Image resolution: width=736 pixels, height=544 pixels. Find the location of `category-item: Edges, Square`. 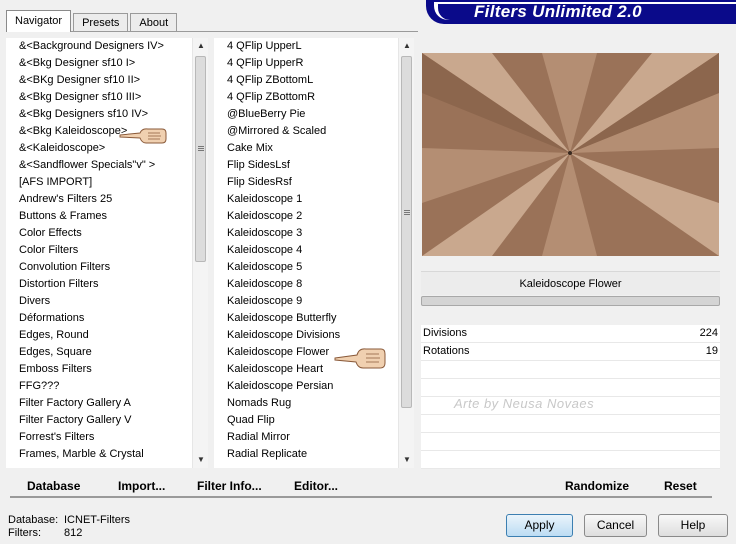

category-item: Edges, Square is located at coordinates (99, 352).